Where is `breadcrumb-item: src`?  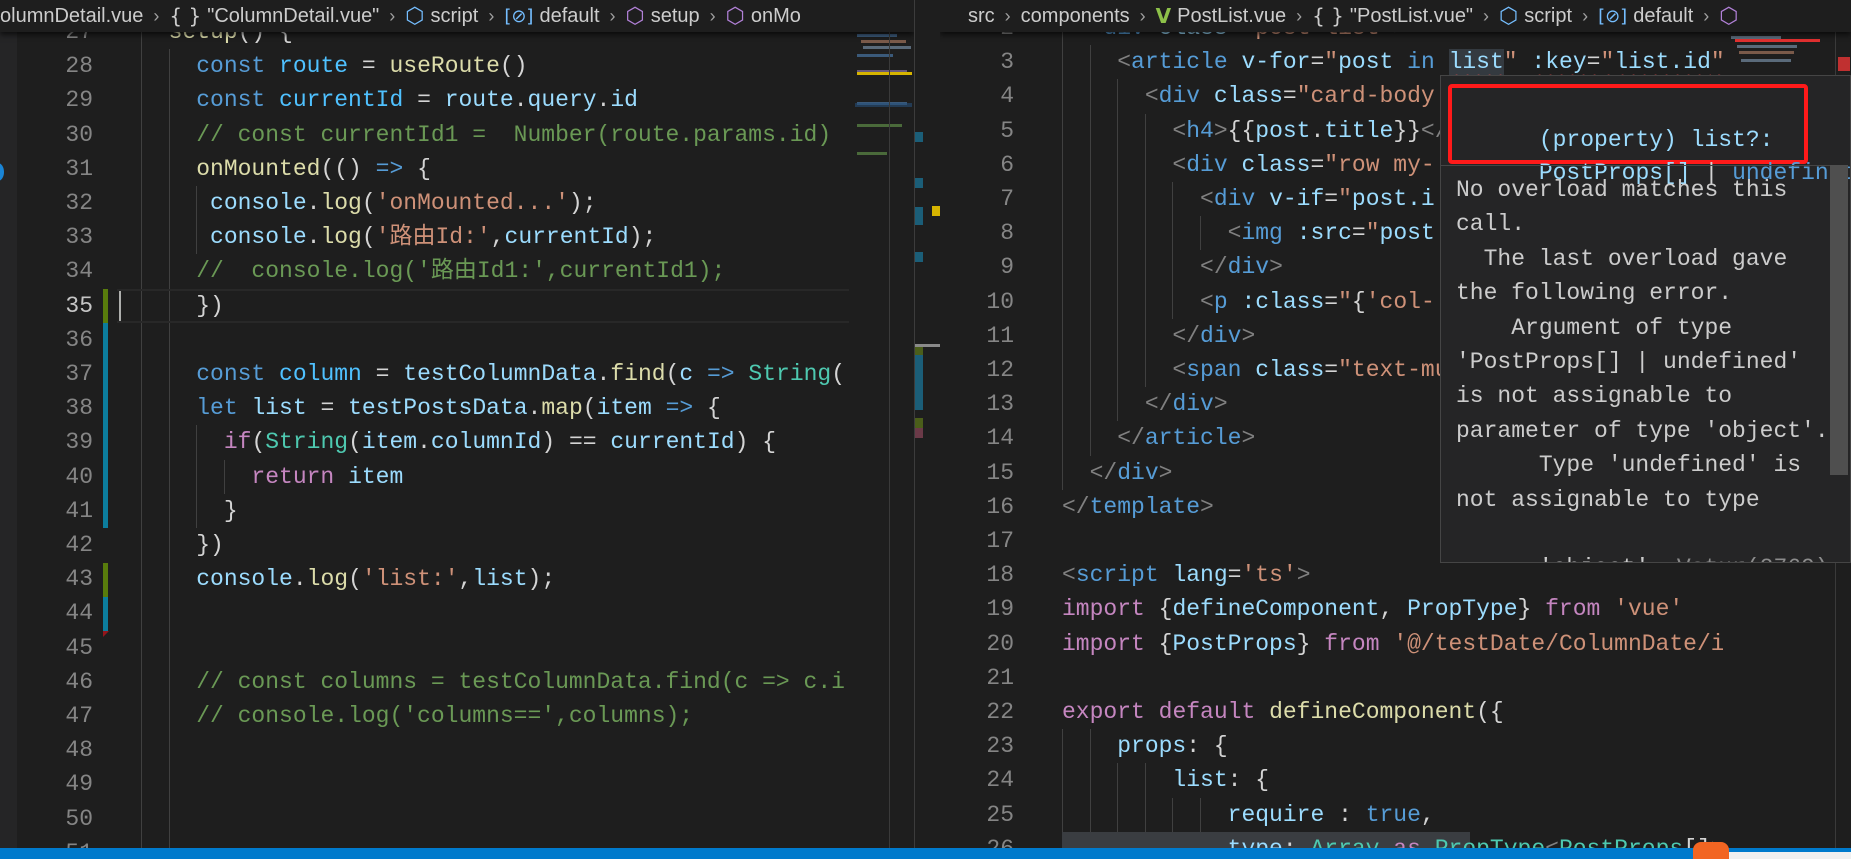
breadcrumb-item: src is located at coordinates (981, 16).